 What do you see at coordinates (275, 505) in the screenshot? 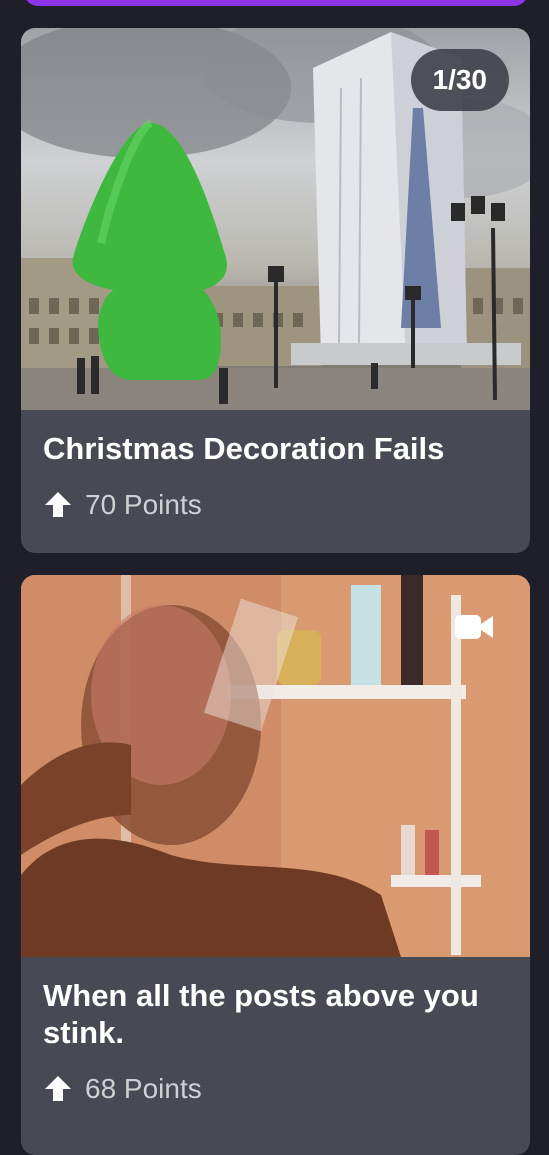
I see `post-points: 70 Points` at bounding box center [275, 505].